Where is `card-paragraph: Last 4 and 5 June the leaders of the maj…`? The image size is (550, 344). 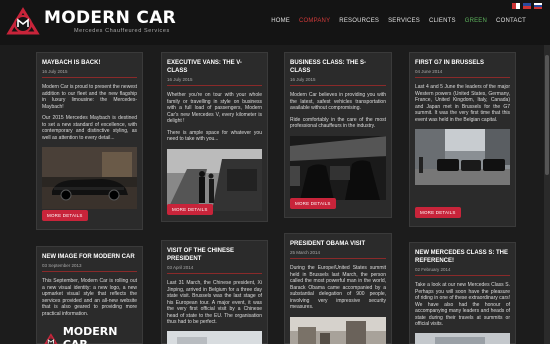 card-paragraph: Last 4 and 5 June the leaders of the maj… is located at coordinates (462, 103).